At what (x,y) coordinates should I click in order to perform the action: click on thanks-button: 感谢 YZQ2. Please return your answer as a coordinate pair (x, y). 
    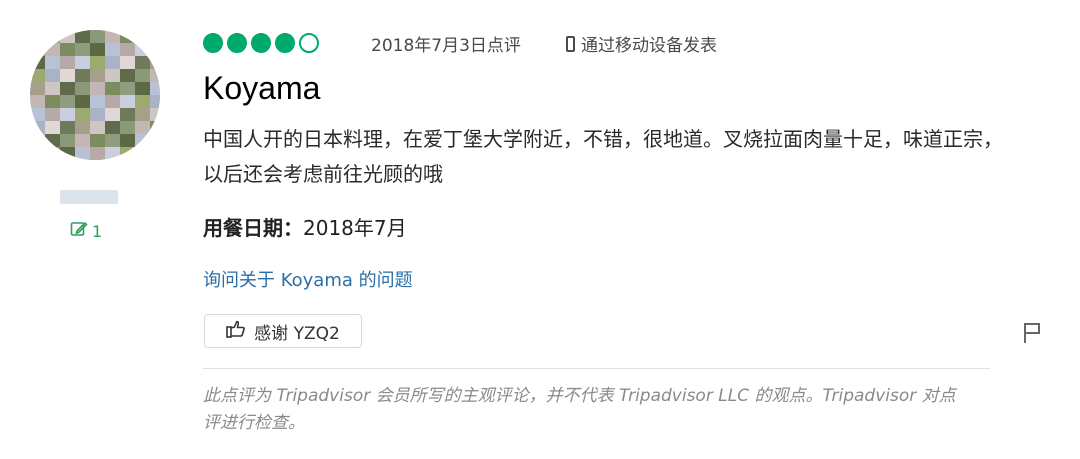
    Looking at the image, I should click on (283, 331).